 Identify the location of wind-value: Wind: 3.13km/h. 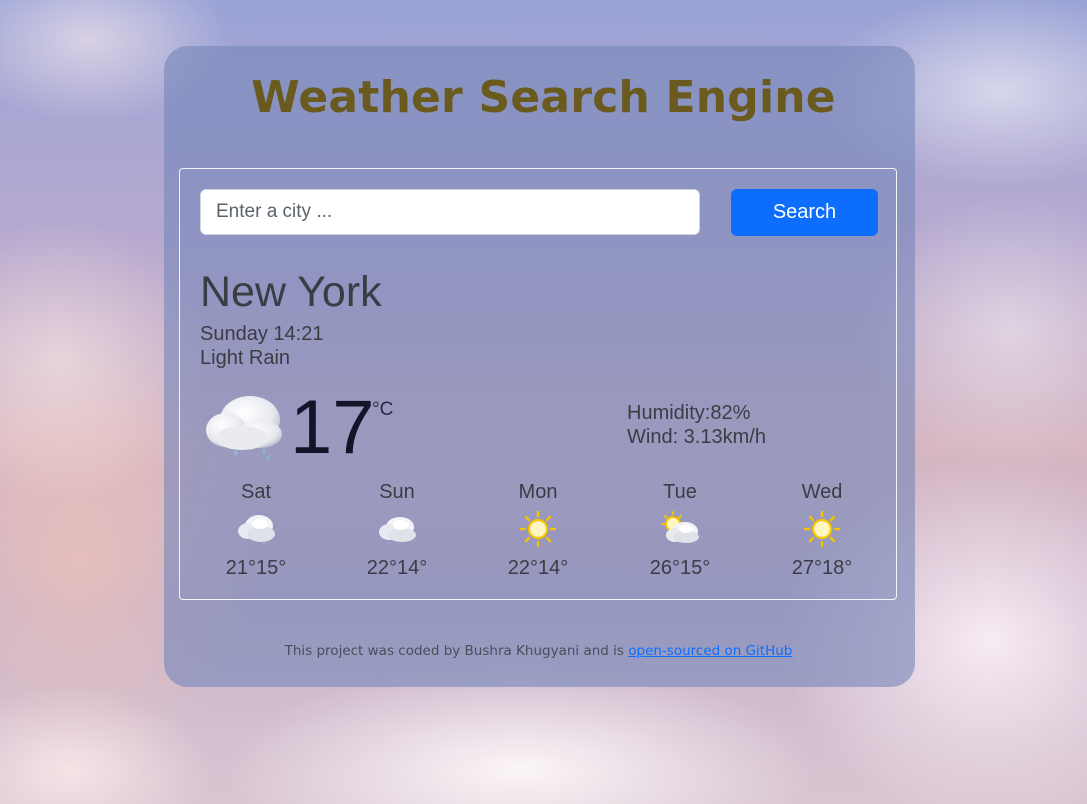
(696, 437).